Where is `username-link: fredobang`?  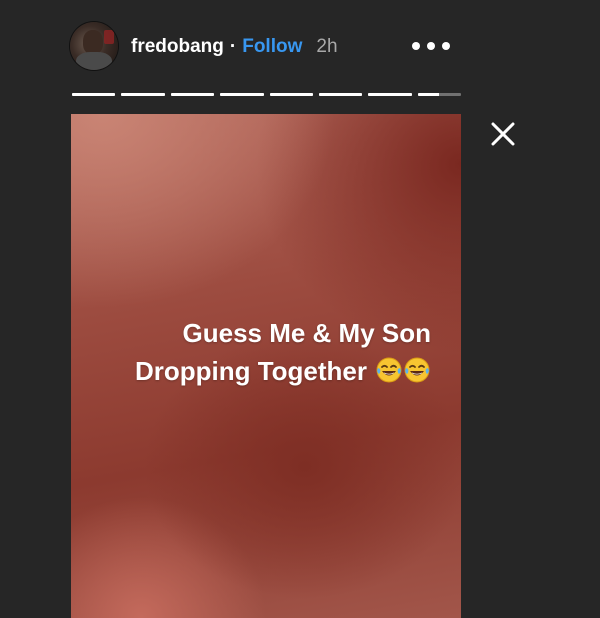 username-link: fredobang is located at coordinates (177, 47).